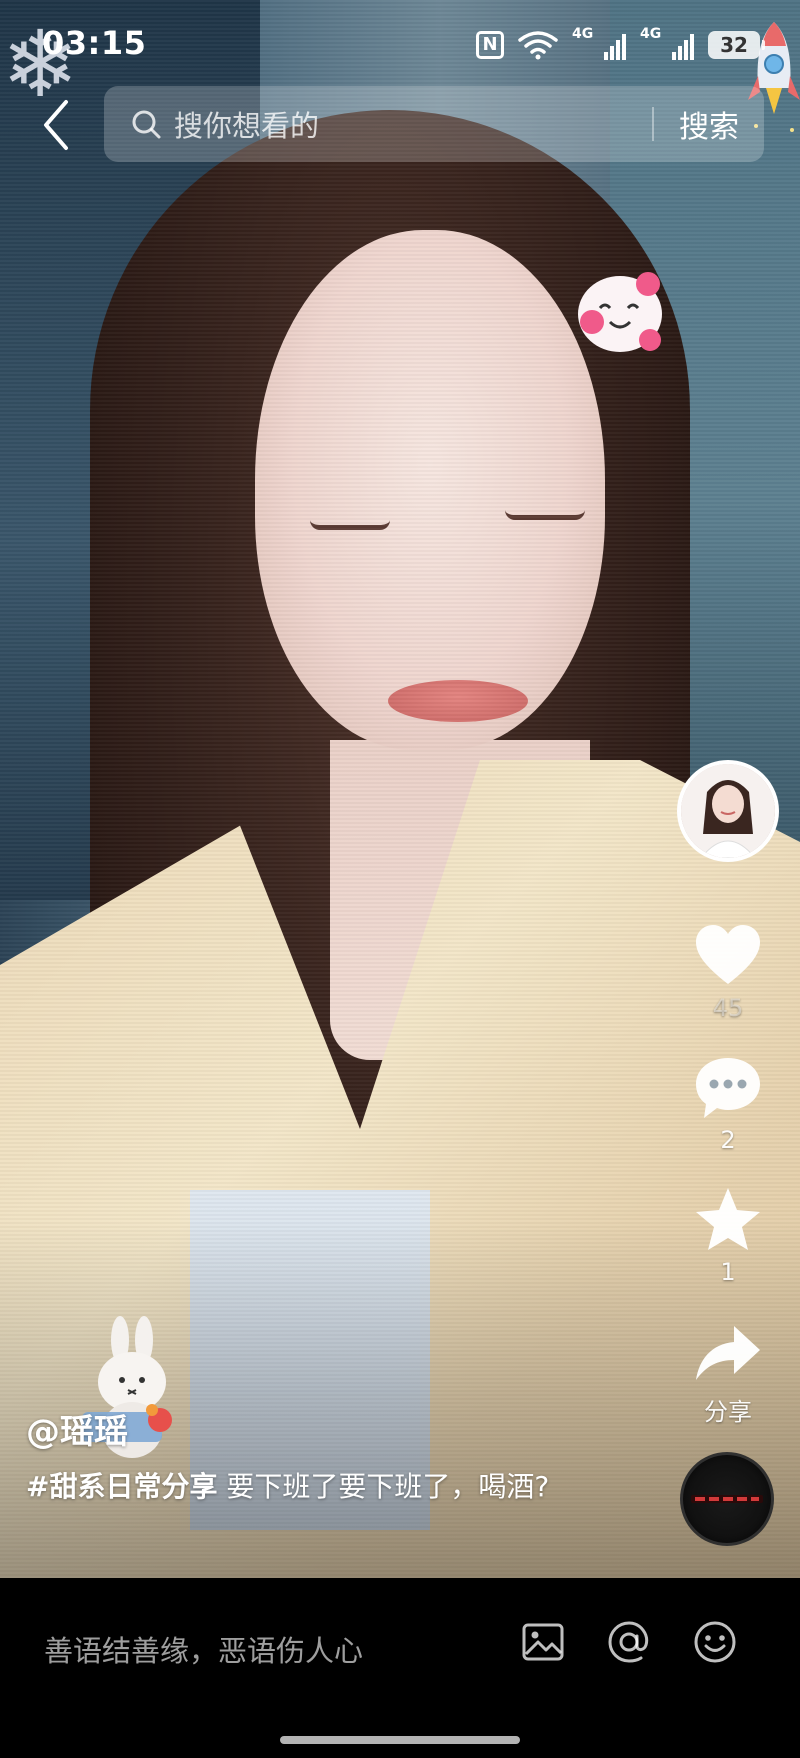 This screenshot has width=800, height=1758. I want to click on music-disc, so click(727, 1499).